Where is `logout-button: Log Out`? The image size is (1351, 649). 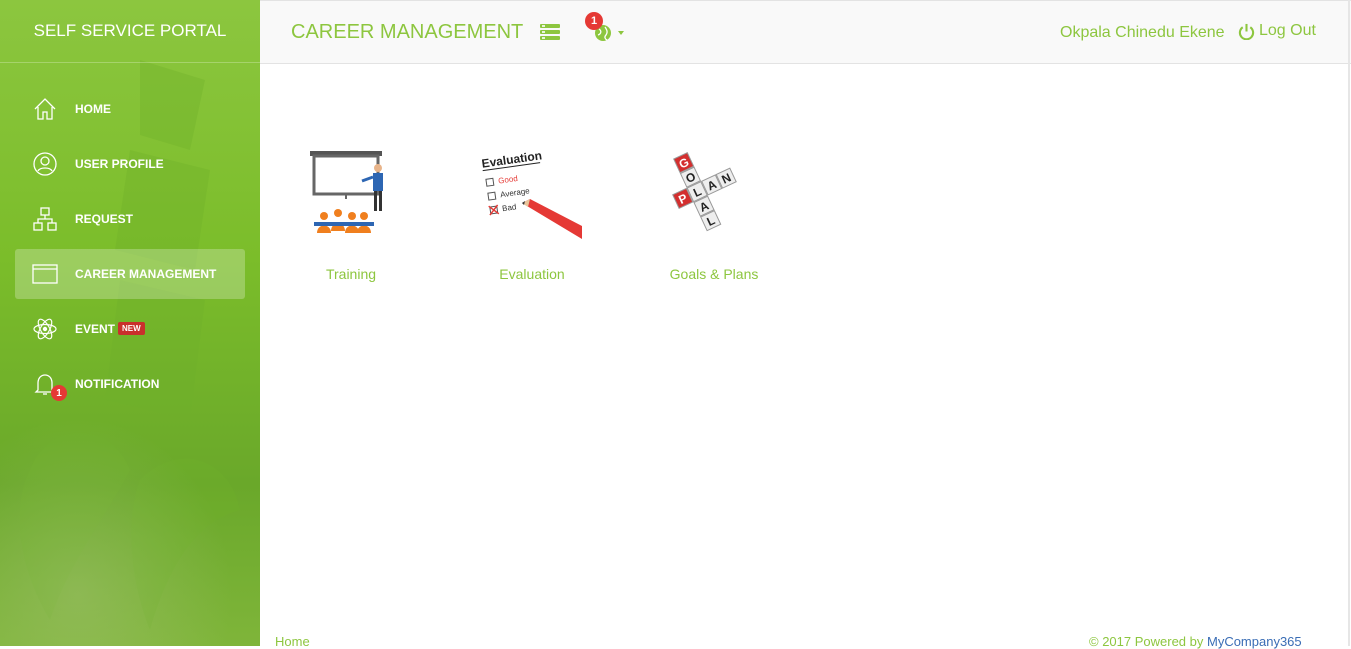
logout-button: Log Out is located at coordinates (1277, 31).